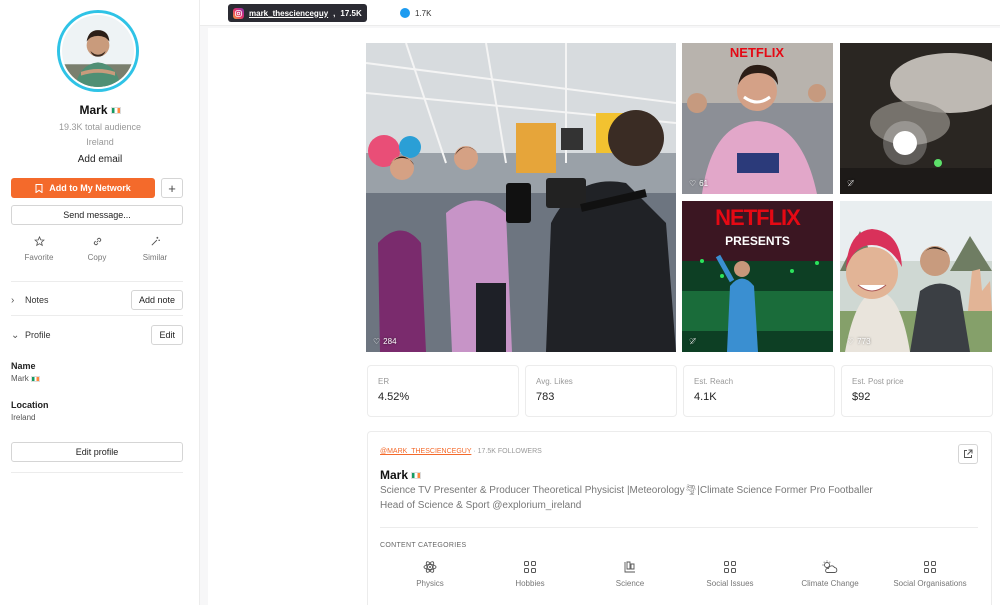 Image resolution: width=1000 pixels, height=605 pixels. Describe the element at coordinates (38, 335) in the screenshot. I see `profile-section-label: Profile` at that location.